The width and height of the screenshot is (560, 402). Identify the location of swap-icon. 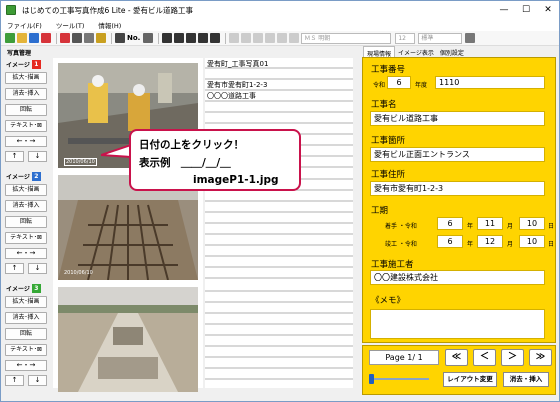
(215, 38).